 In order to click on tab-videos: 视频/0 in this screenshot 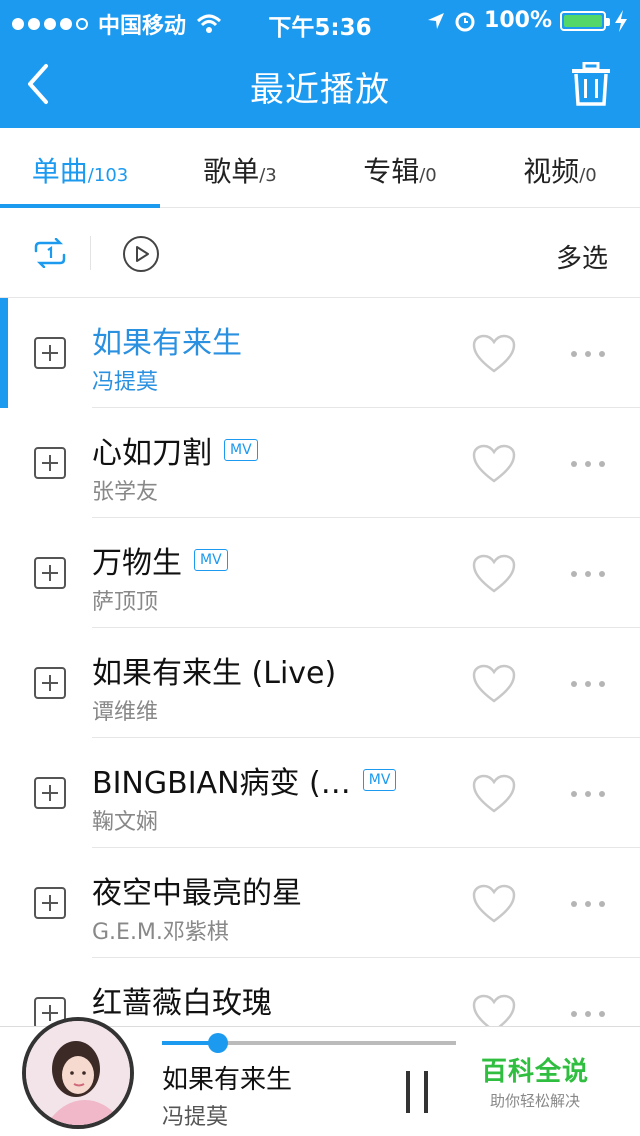, I will do `click(560, 167)`.